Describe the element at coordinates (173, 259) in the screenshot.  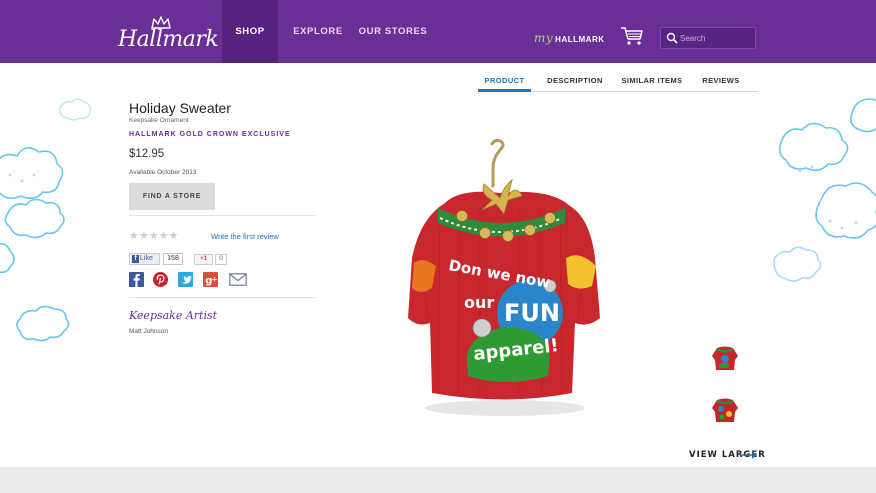
I see `facebook-like-count: 158` at that location.